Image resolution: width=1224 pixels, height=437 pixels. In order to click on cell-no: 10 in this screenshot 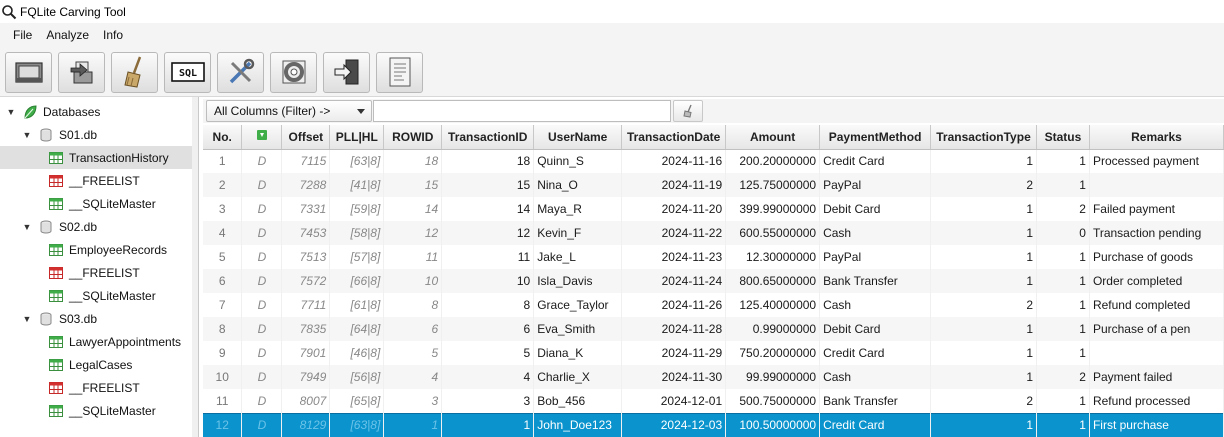, I will do `click(223, 377)`.